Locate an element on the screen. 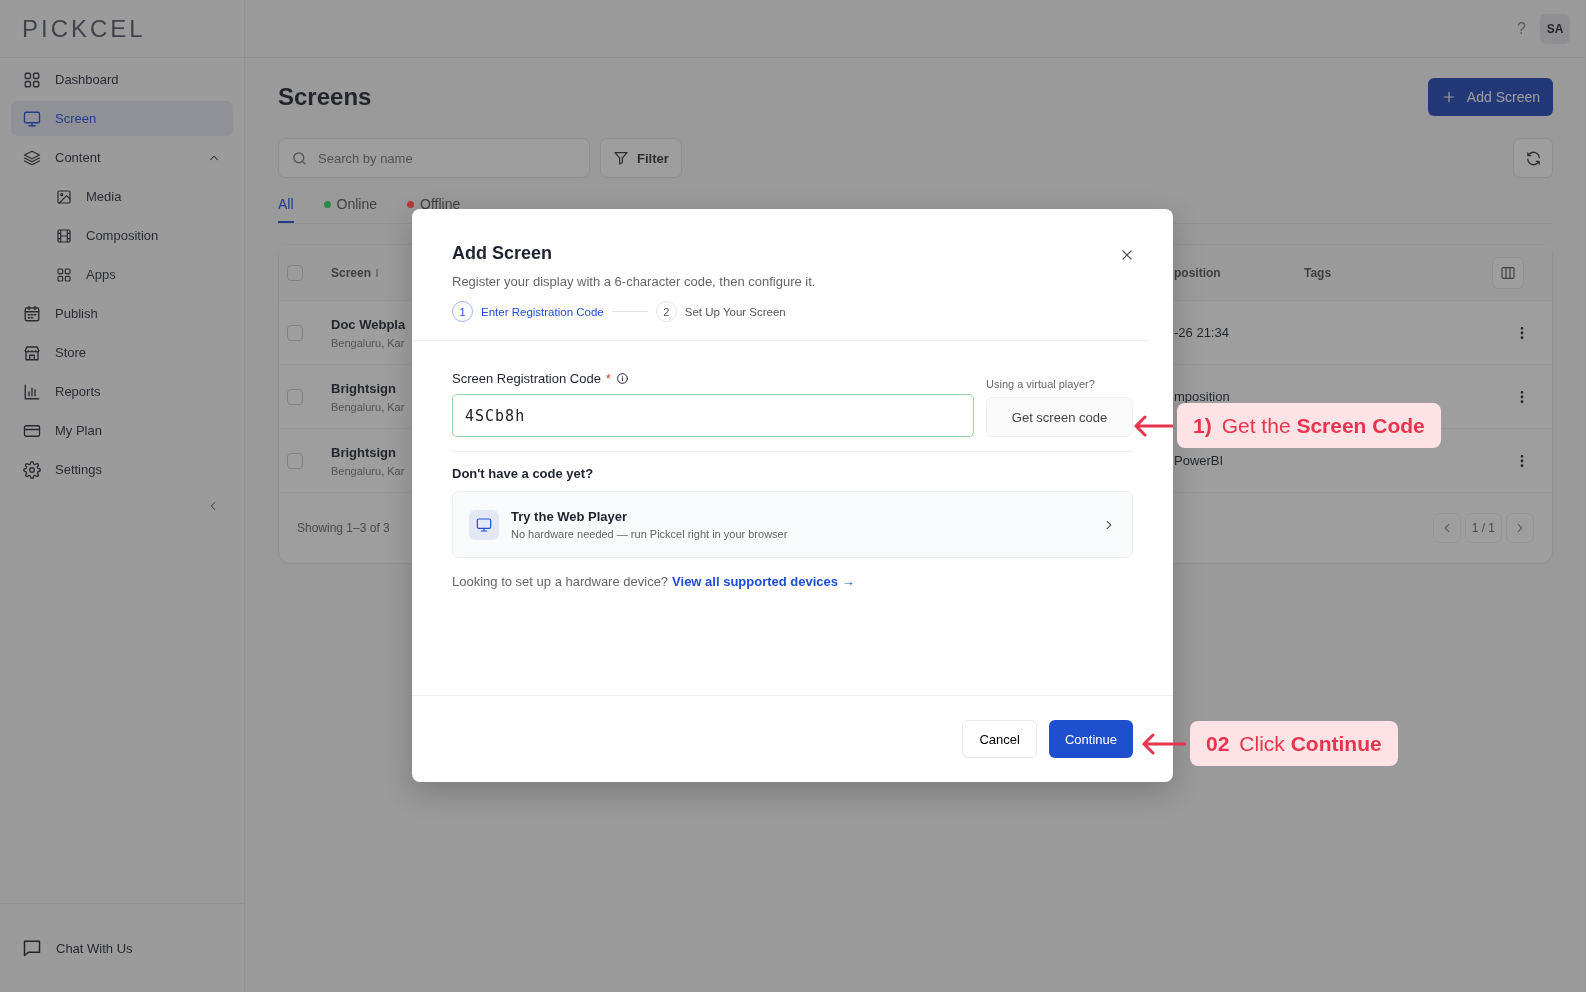 Image resolution: width=1586 pixels, height=992 pixels. dialog-subtitle: Register your display with a 6-character code, then configure it. is located at coordinates (634, 281).